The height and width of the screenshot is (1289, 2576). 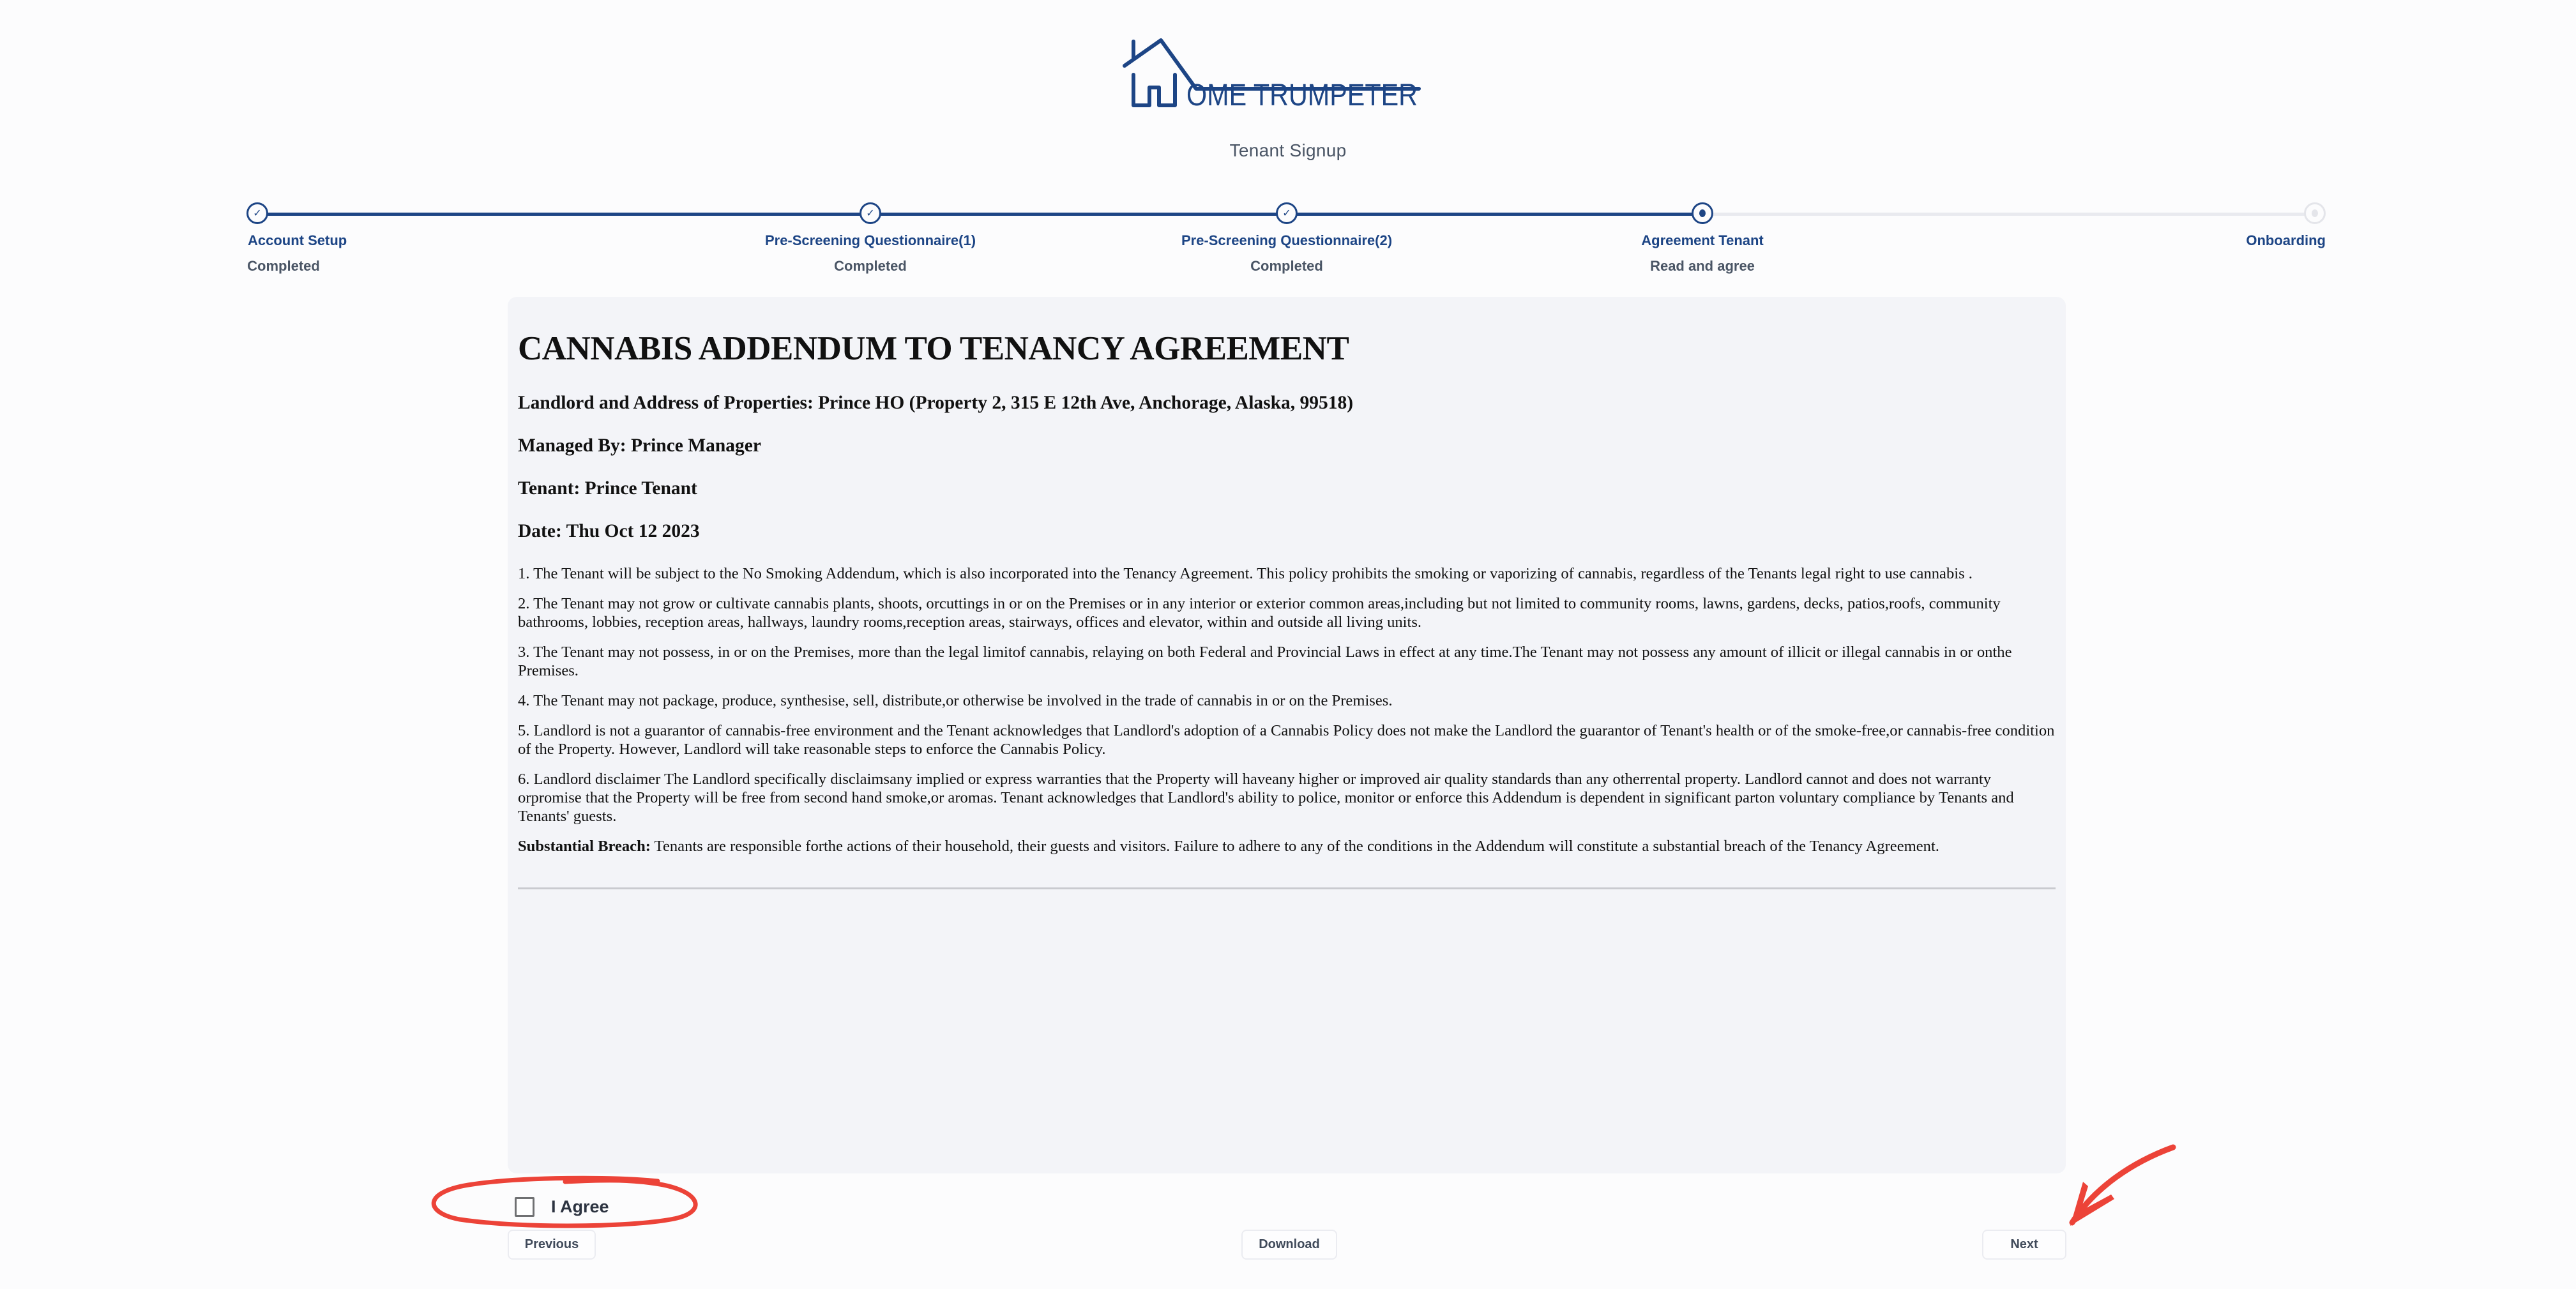 I want to click on document-date: Date: Thu Oct 12 2023, so click(x=609, y=531).